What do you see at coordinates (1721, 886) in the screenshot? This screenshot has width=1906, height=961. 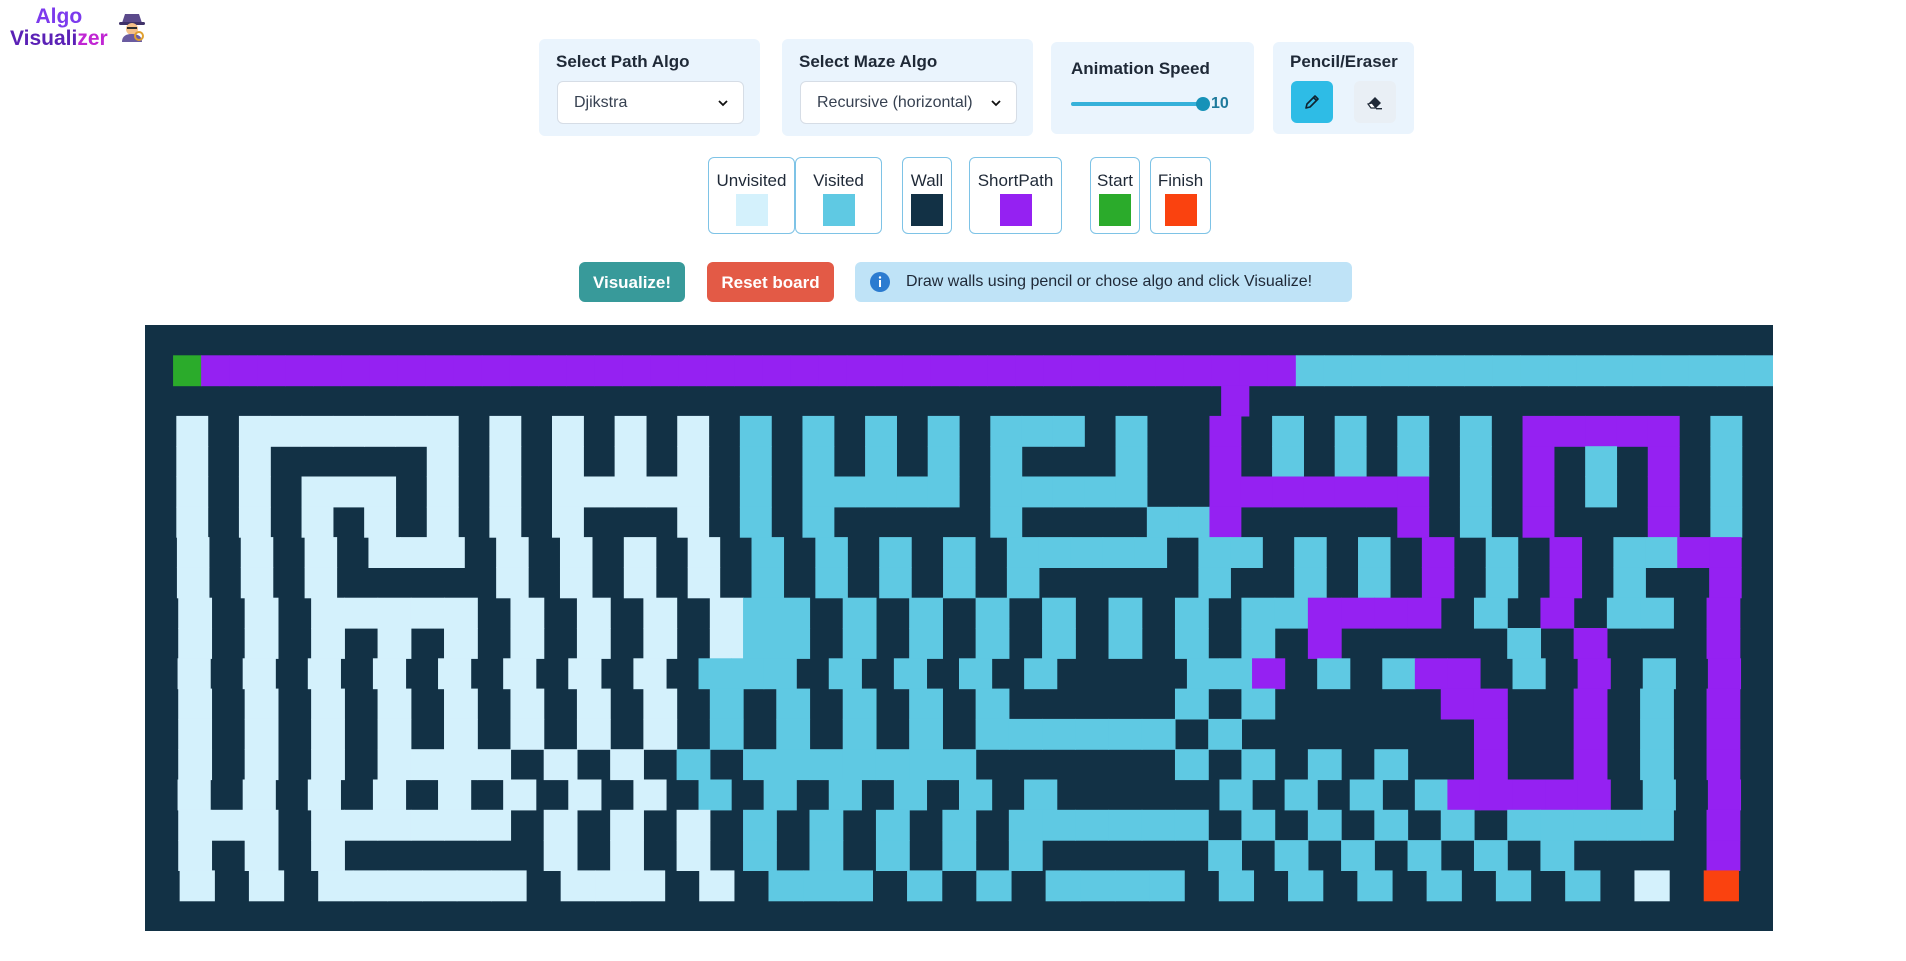 I see `finish-node` at bounding box center [1721, 886].